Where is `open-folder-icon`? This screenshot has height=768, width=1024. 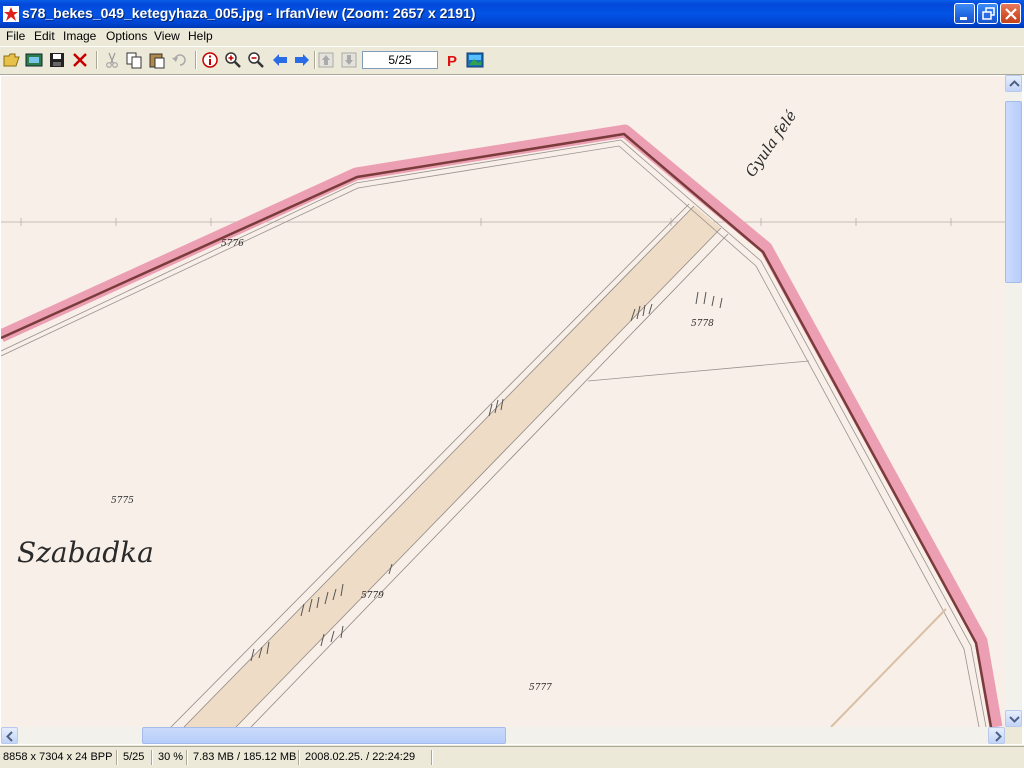
open-folder-icon is located at coordinates (12, 60).